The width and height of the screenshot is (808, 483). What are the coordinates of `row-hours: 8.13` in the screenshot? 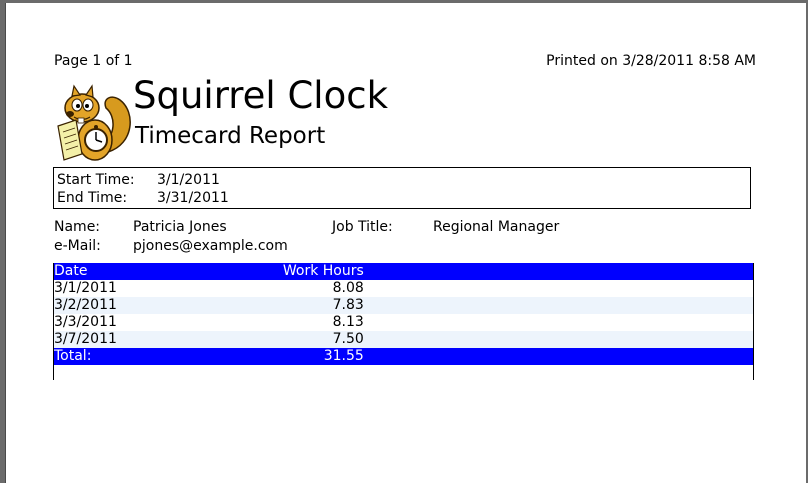 It's located at (348, 322).